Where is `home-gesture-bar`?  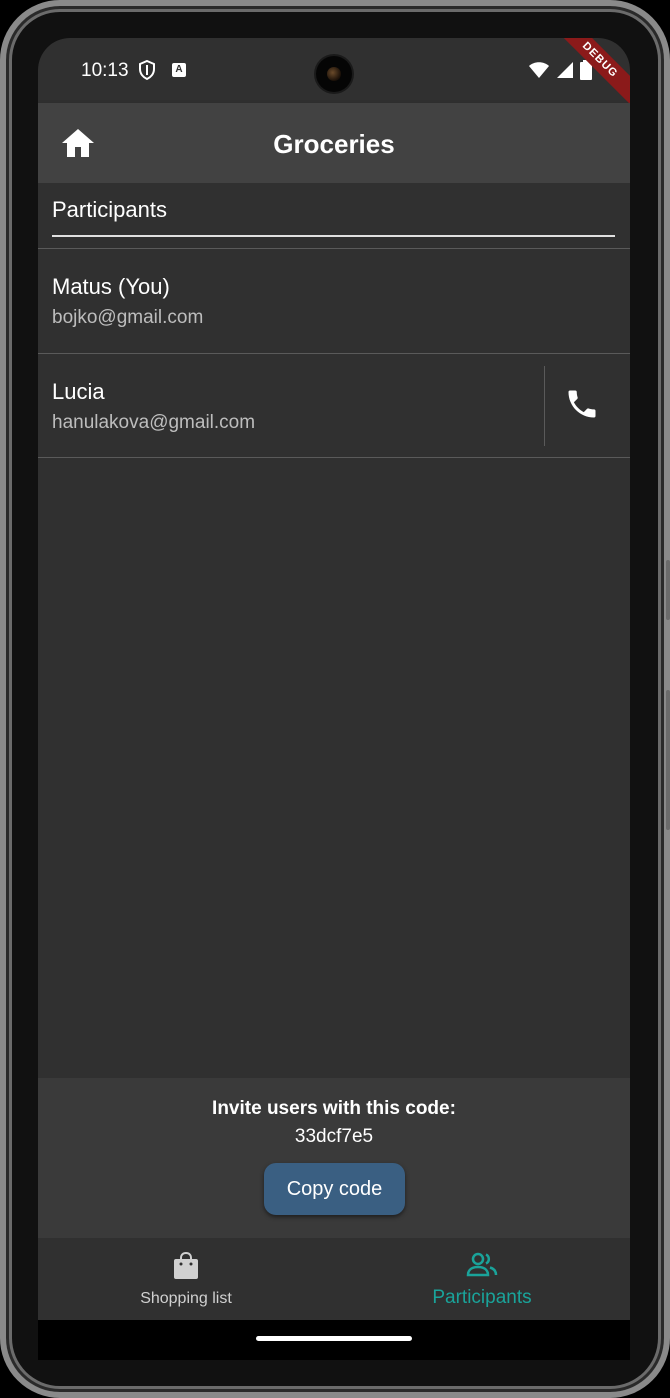 home-gesture-bar is located at coordinates (334, 1338).